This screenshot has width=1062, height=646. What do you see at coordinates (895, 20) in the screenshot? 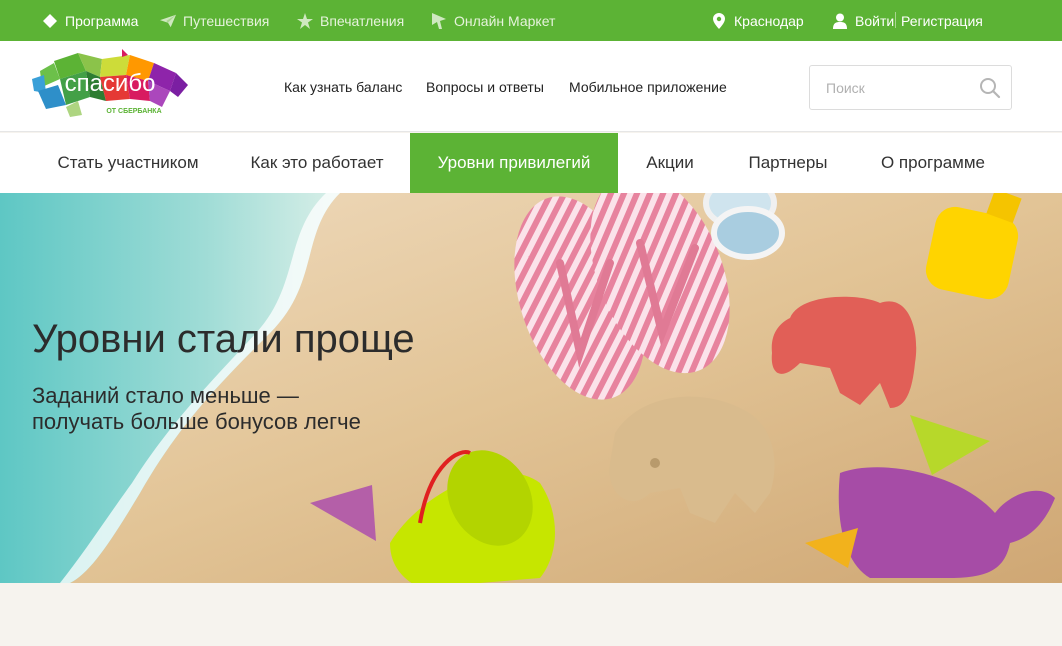
I see `topbar-divider` at bounding box center [895, 20].